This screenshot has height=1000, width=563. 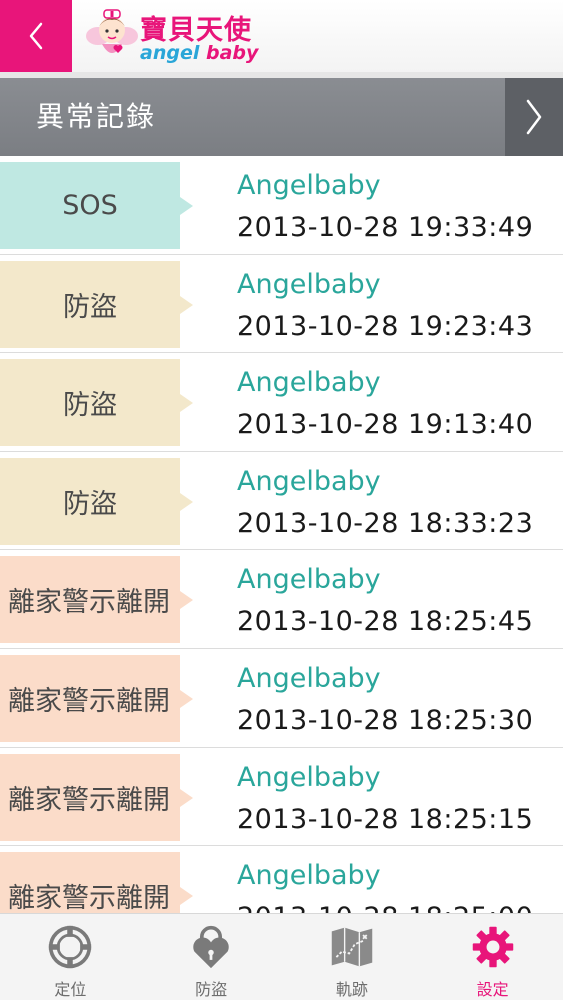 What do you see at coordinates (281, 36) in the screenshot?
I see `app-header: 寶貝天使 angel baby` at bounding box center [281, 36].